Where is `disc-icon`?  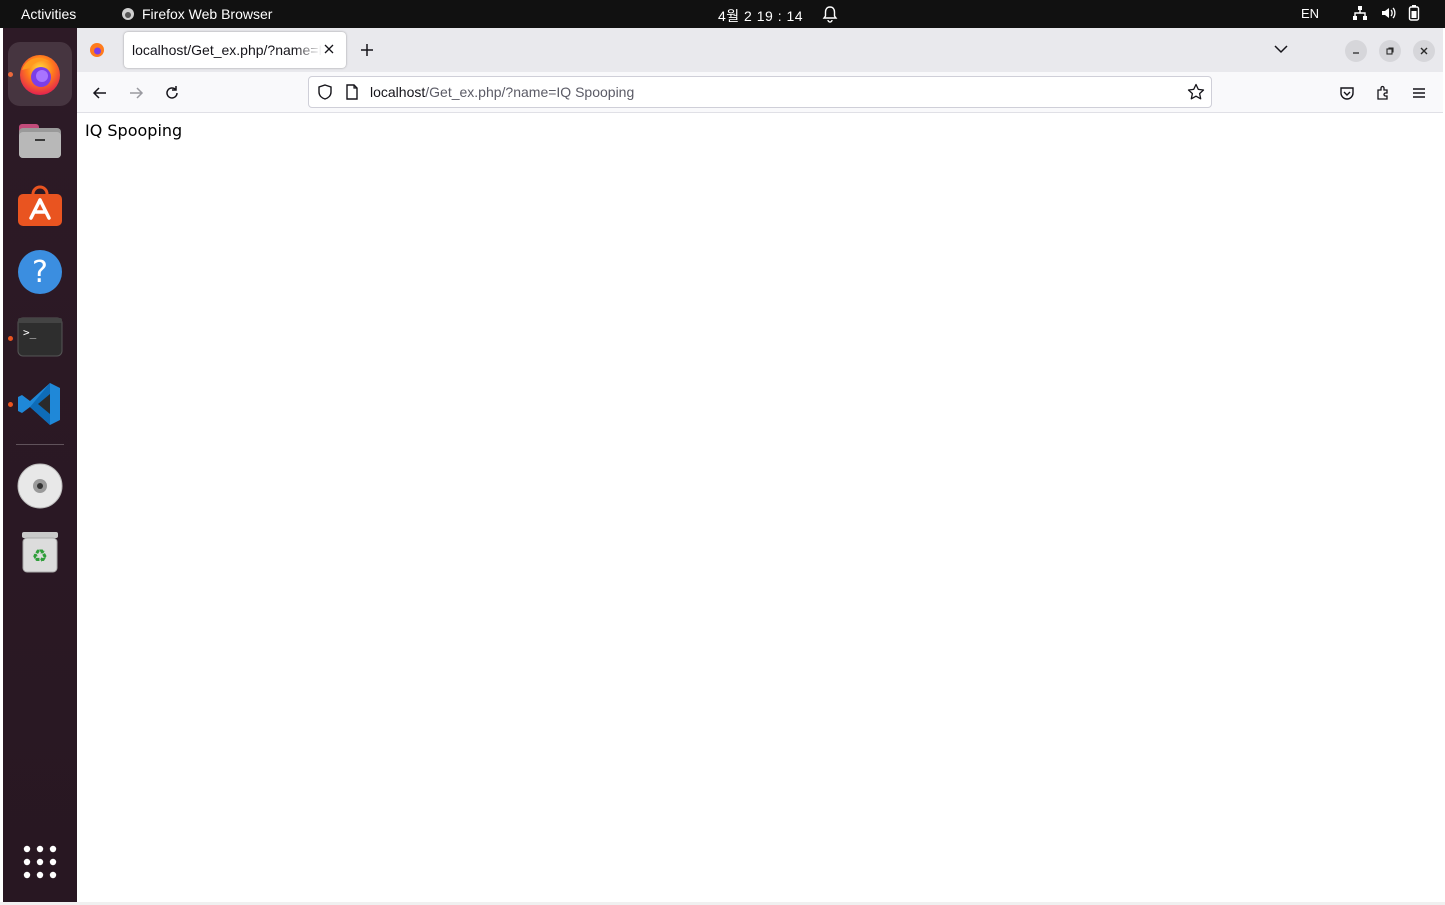 disc-icon is located at coordinates (40, 486).